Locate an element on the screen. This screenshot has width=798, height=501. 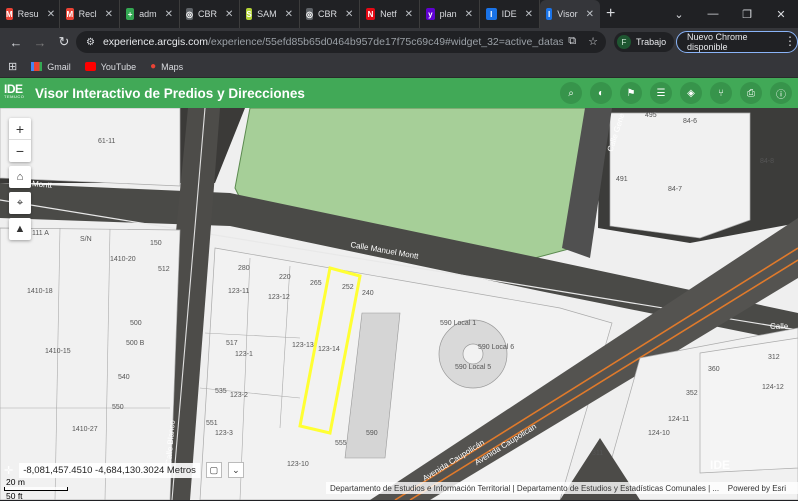
back-button: ← is located at coordinates (16, 42).